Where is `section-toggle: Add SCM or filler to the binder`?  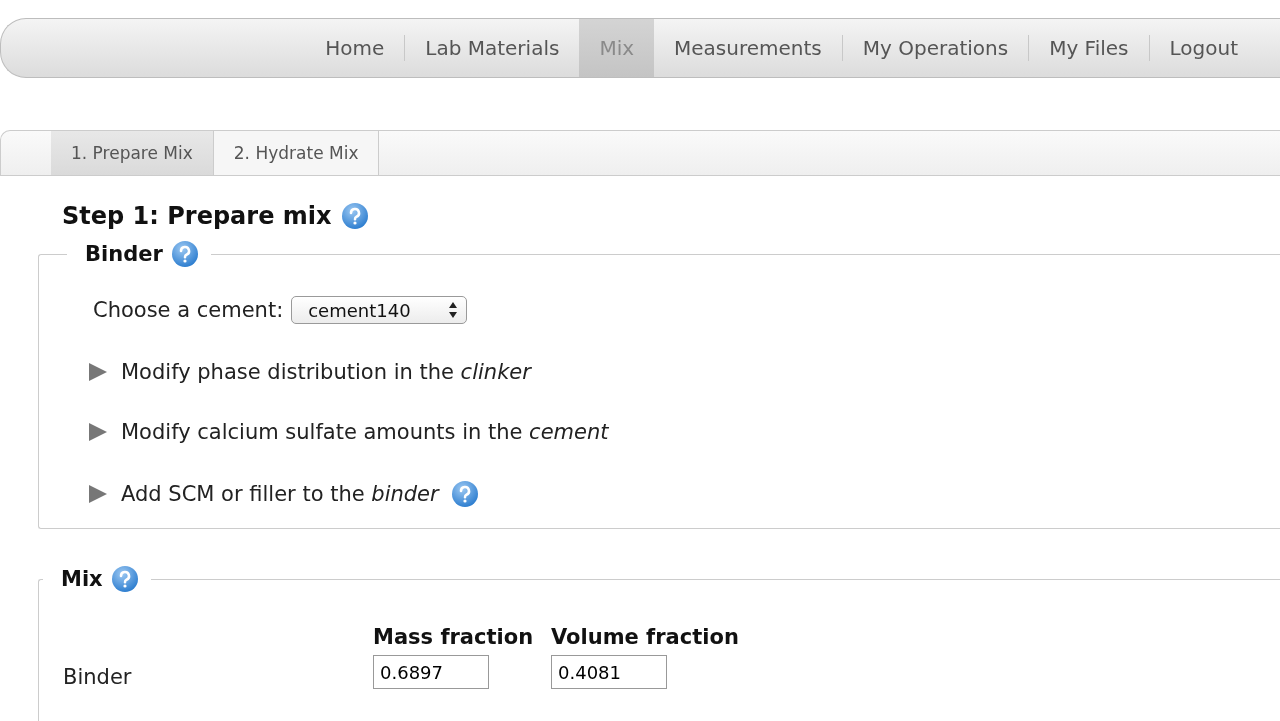 section-toggle: Add SCM or filler to the binder is located at coordinates (280, 494).